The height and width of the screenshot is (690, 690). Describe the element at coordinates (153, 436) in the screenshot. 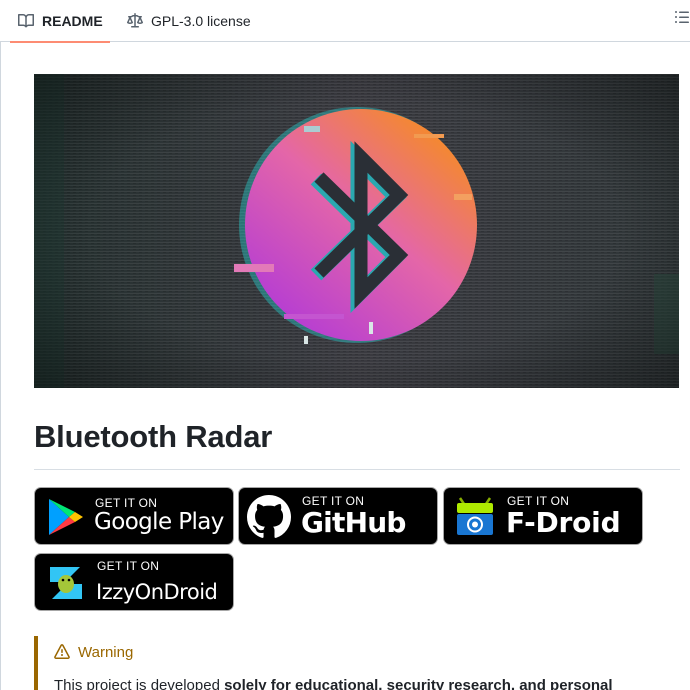

I see `readme-title: Bluetooth Radar` at that location.